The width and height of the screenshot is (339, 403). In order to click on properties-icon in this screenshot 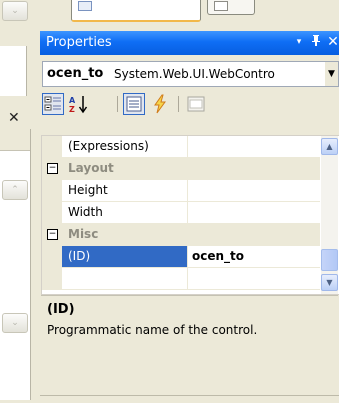, I will do `click(134, 104)`.